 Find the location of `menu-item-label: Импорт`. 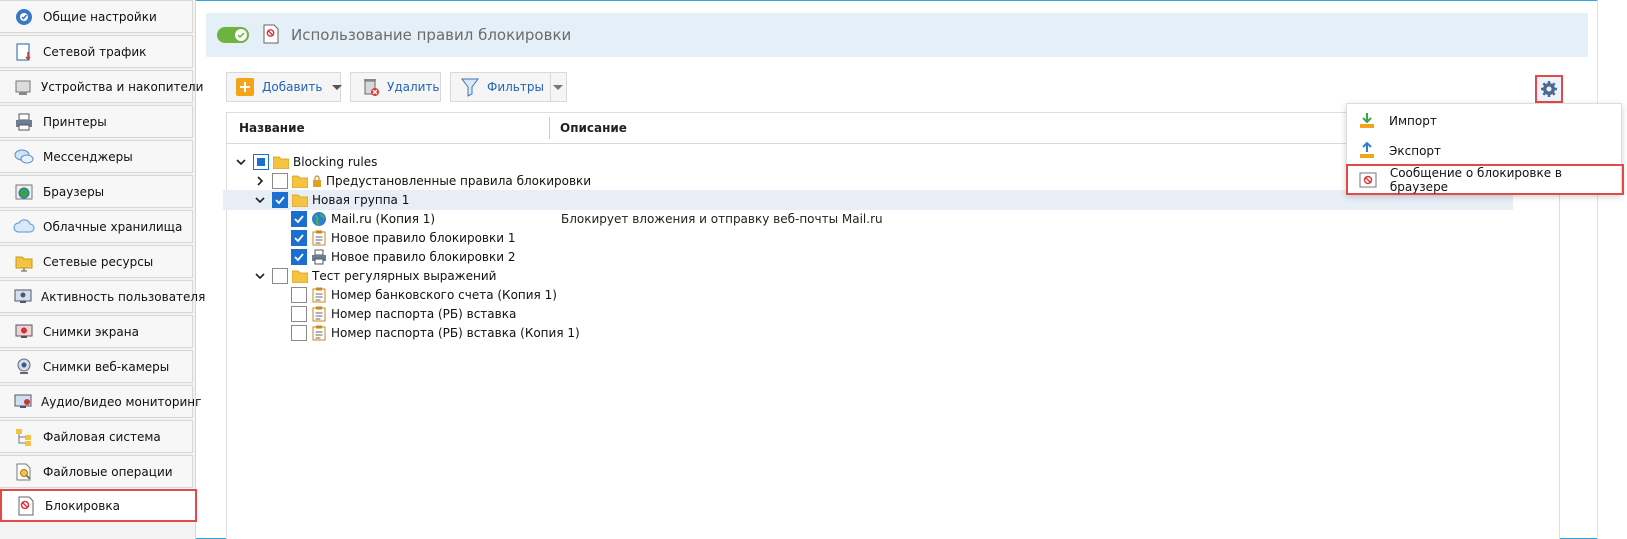

menu-item-label: Импорт is located at coordinates (1413, 121).